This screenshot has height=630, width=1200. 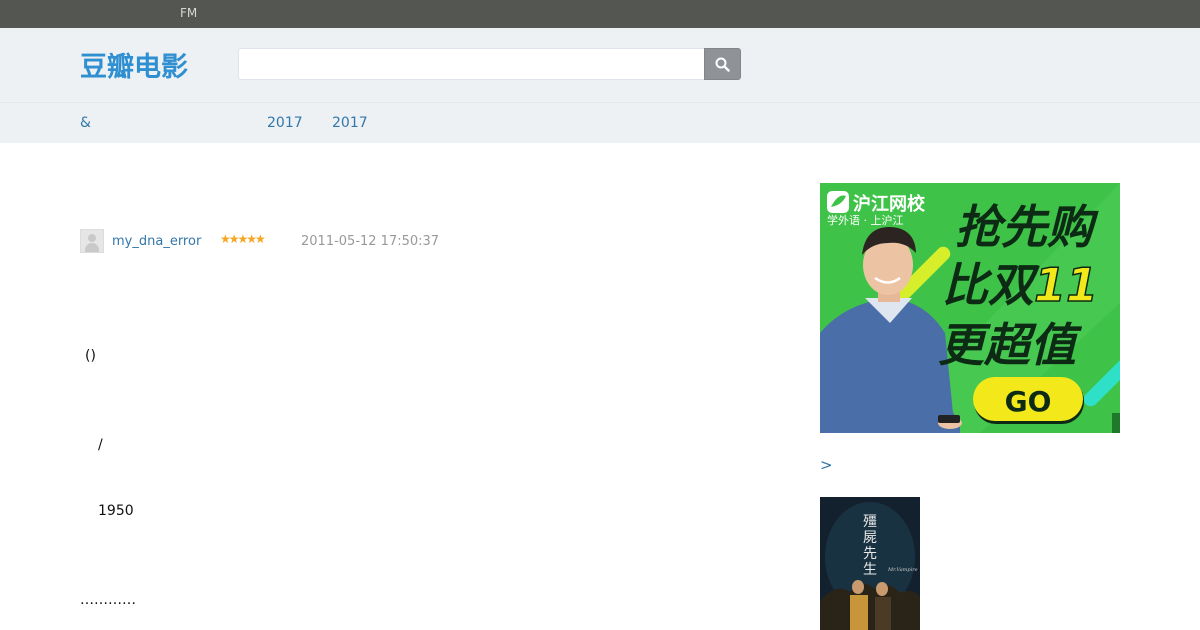 I want to click on ad-headline-line1: 抢先购, so click(x=1027, y=227).